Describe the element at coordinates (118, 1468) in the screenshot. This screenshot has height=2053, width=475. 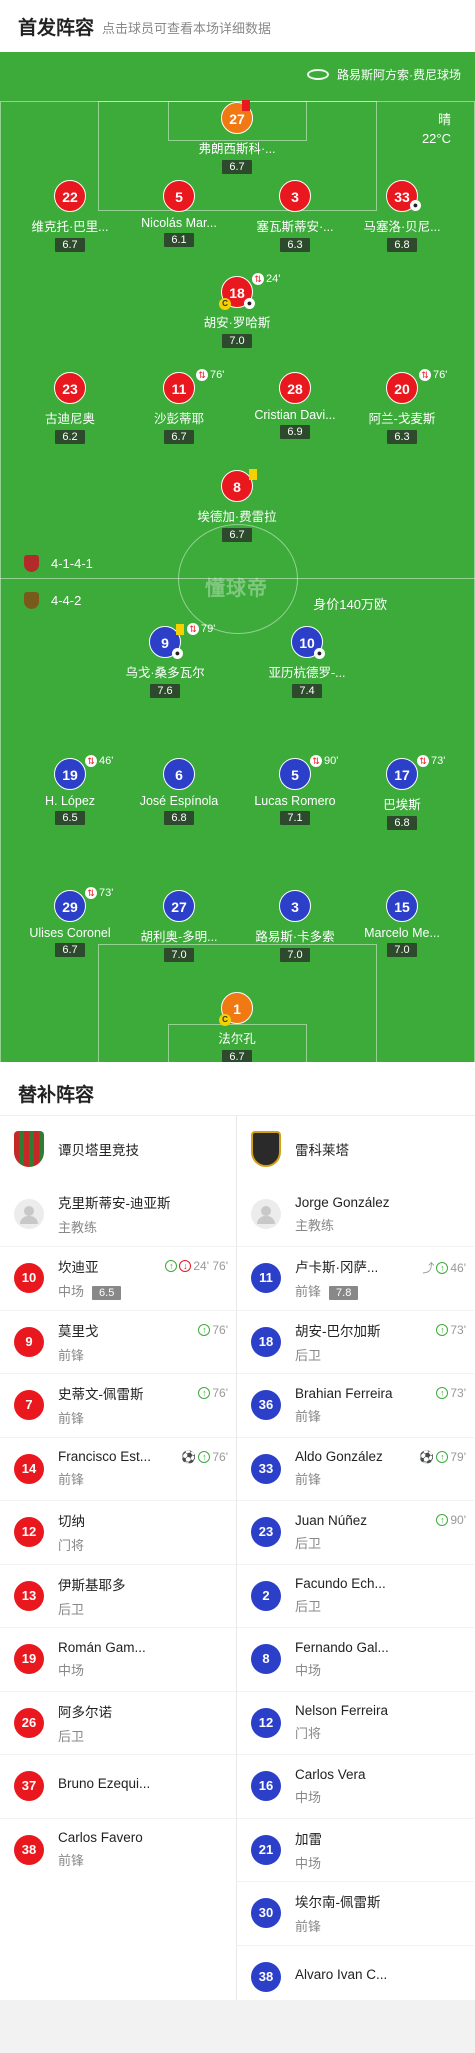
I see `sub-player: 14 Francisco Est... 前锋 ⚽ ↑ 76'` at that location.